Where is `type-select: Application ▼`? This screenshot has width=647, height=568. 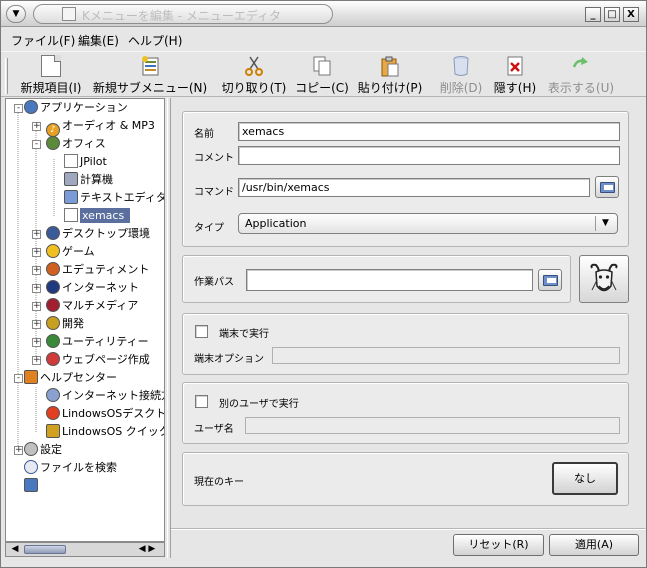 type-select: Application ▼ is located at coordinates (428, 223).